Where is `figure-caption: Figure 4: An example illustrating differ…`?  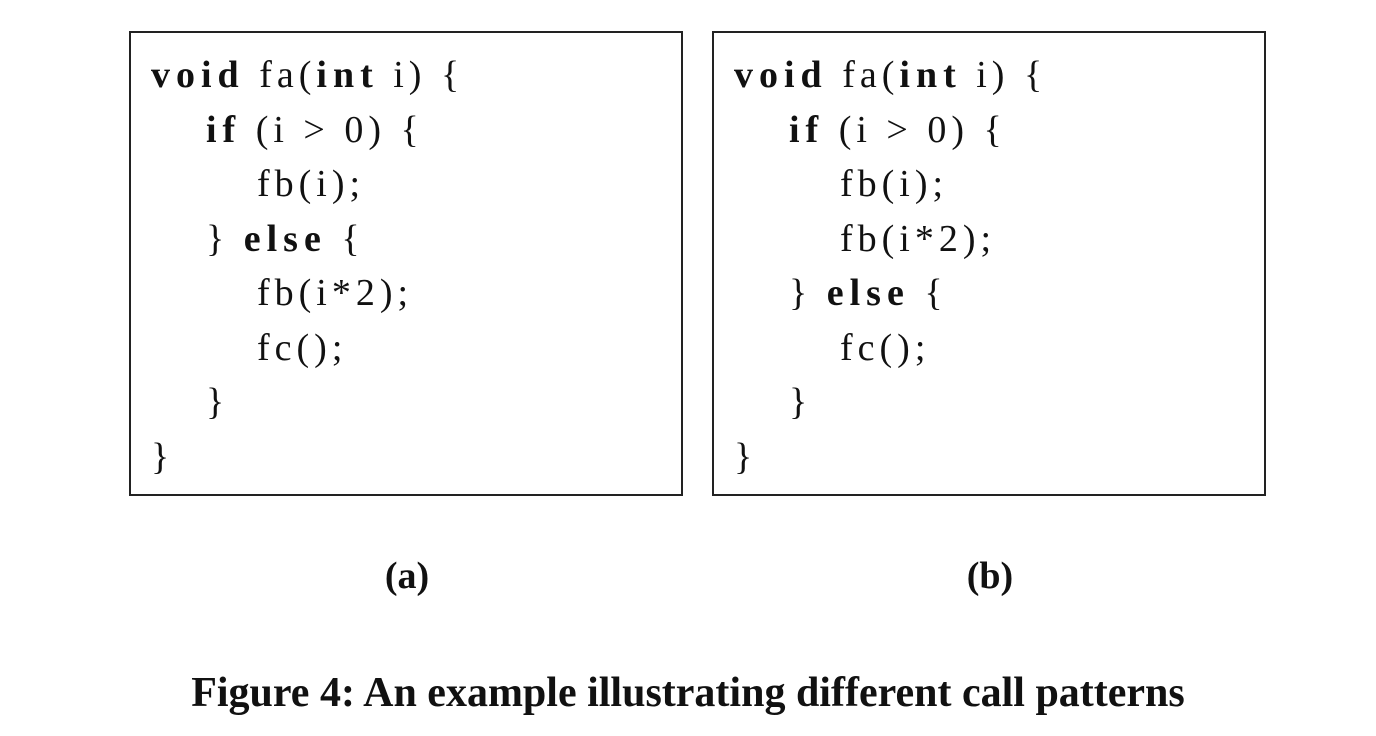
figure-caption: Figure 4: An example illustrating differ… is located at coordinates (688, 693).